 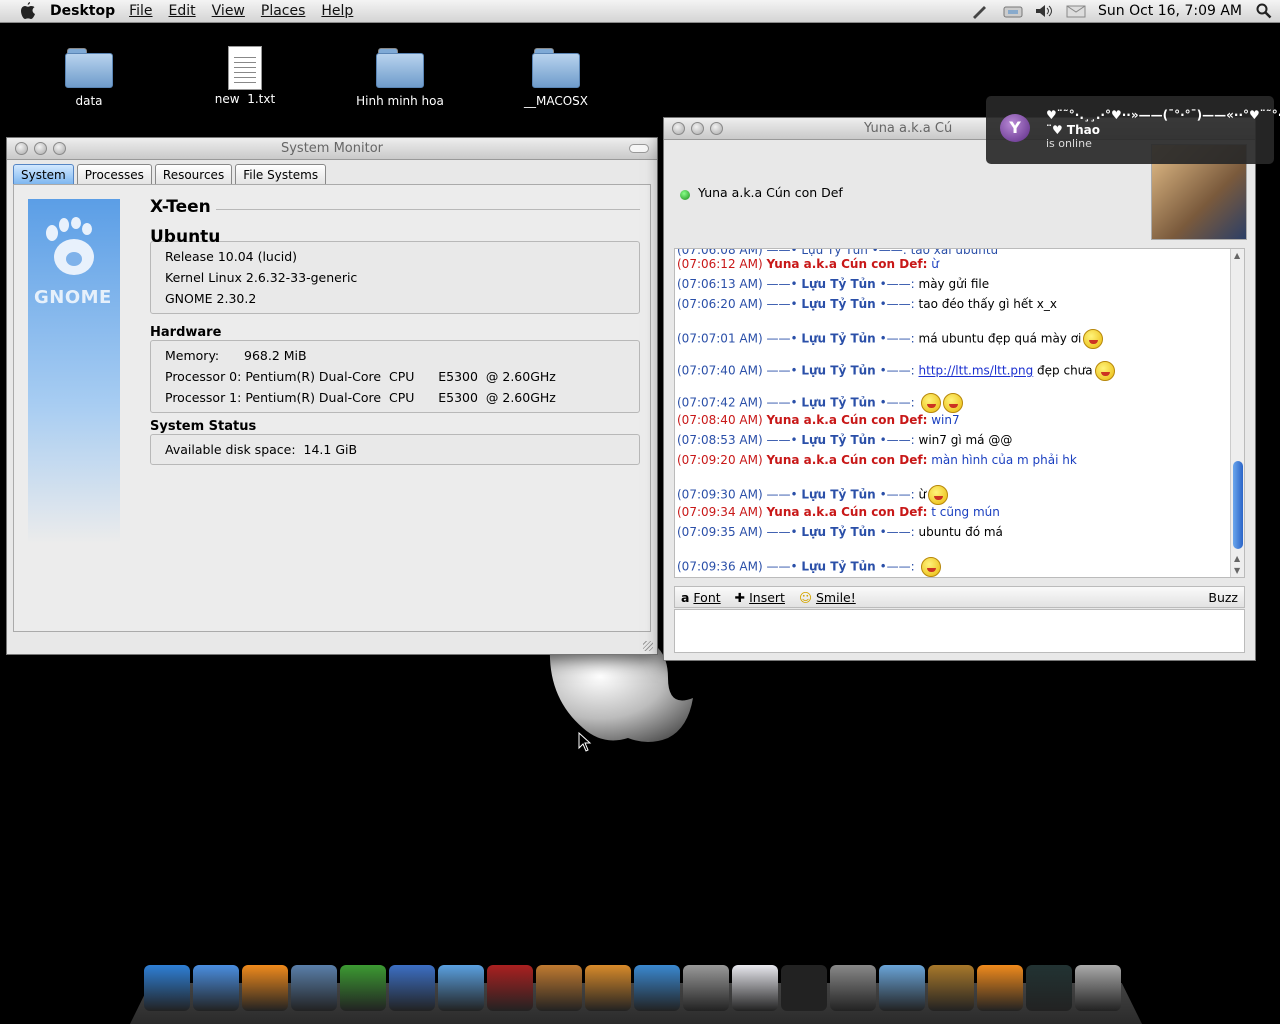 I want to click on desktop-icon-hinh-minh-hoa: Hinh minh hoa, so click(x=400, y=78).